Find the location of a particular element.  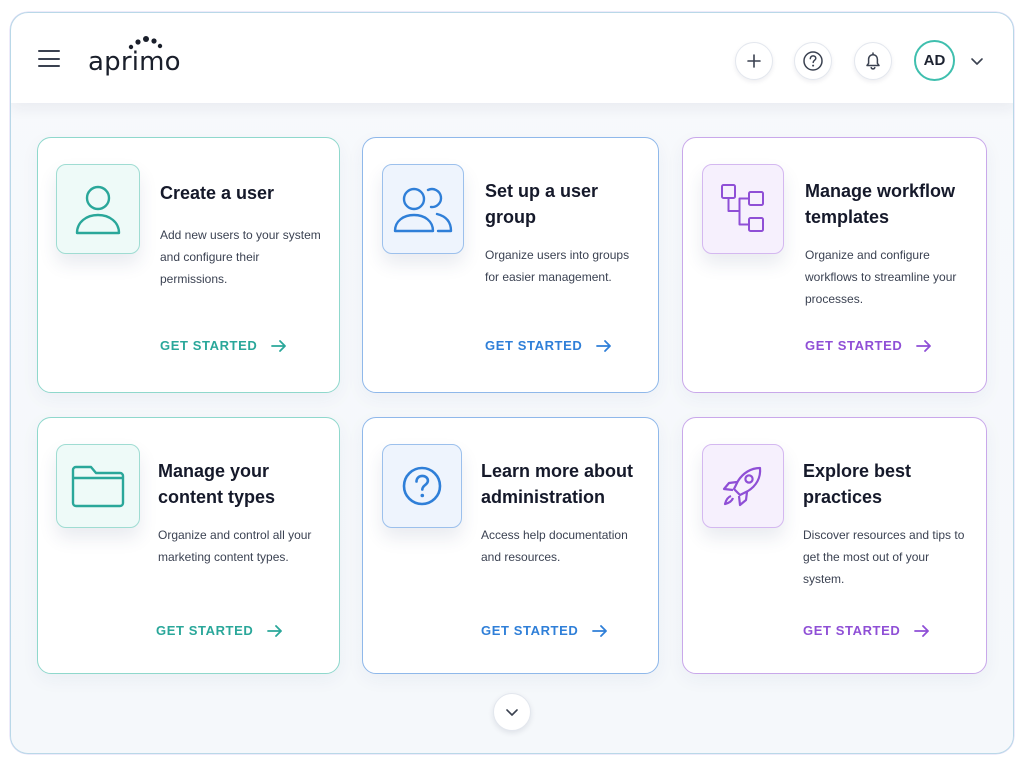

logo-dots-icon is located at coordinates (145, 43).